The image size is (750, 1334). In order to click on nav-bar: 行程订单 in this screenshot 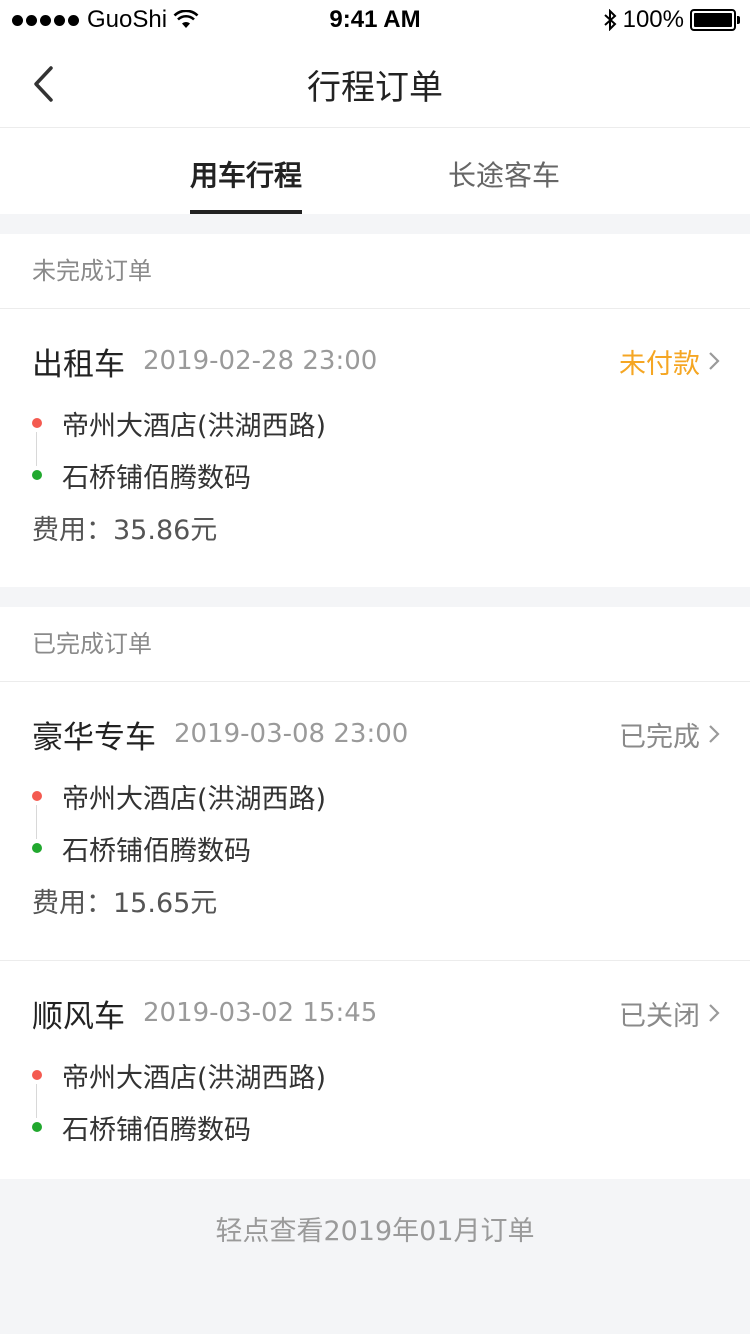, I will do `click(375, 84)`.